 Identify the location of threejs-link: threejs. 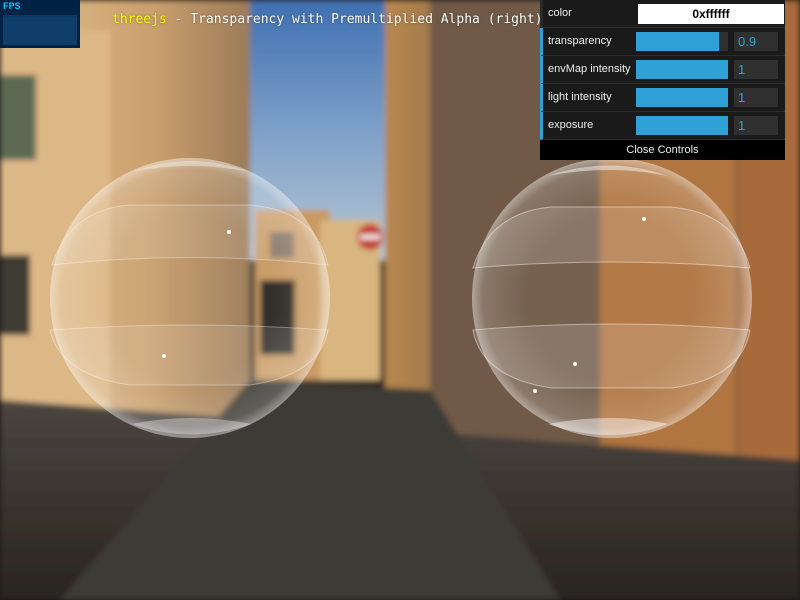
(139, 19).